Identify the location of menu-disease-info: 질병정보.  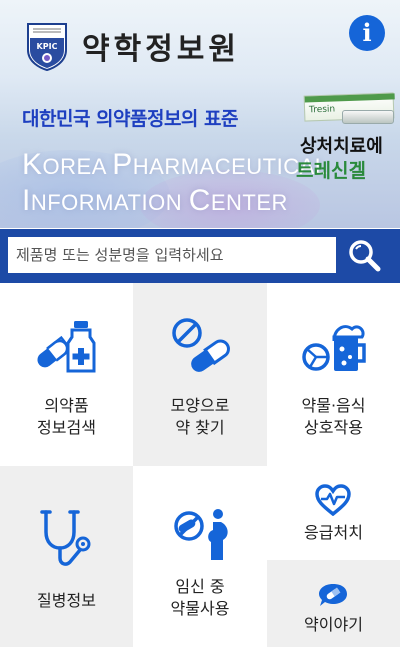
(66, 556).